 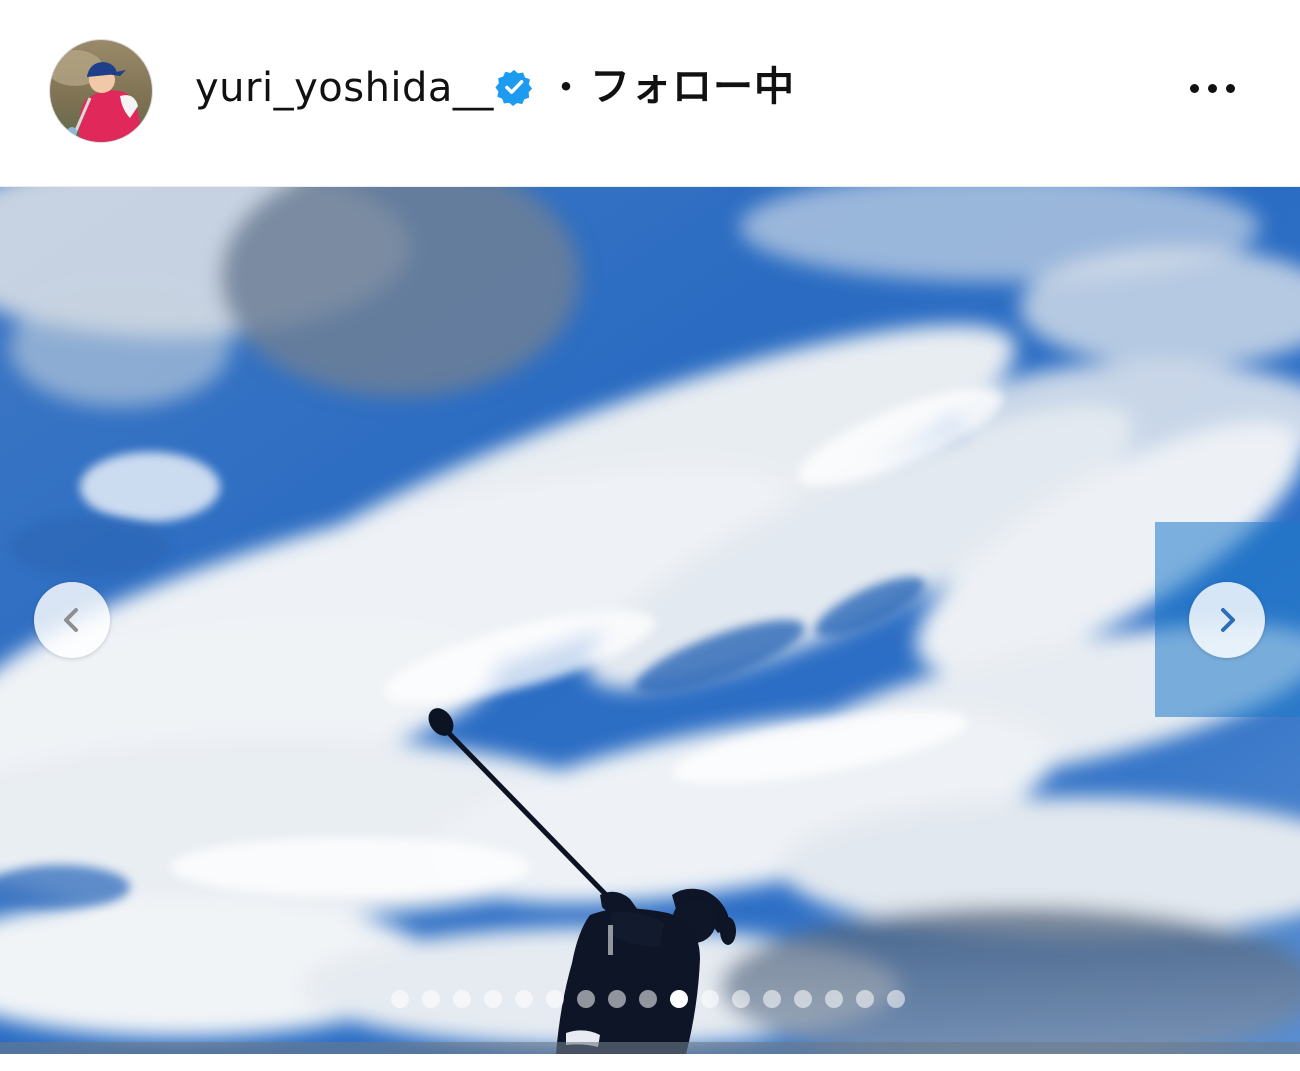 I want to click on carousel-prev-button, so click(x=72, y=620).